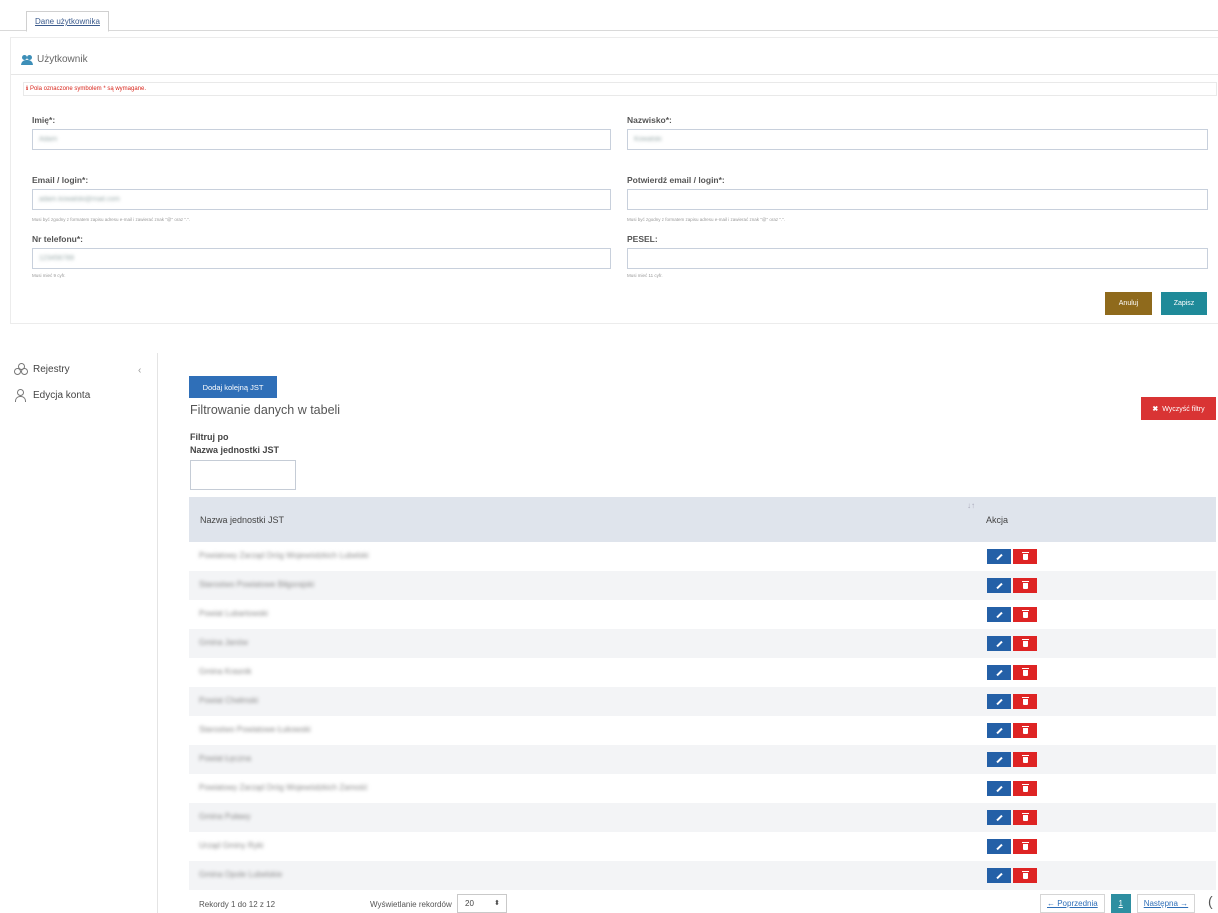 This screenshot has width=1218, height=913. Describe the element at coordinates (321, 199) in the screenshot. I see `email-field: adam.kowalski@mail.com` at that location.